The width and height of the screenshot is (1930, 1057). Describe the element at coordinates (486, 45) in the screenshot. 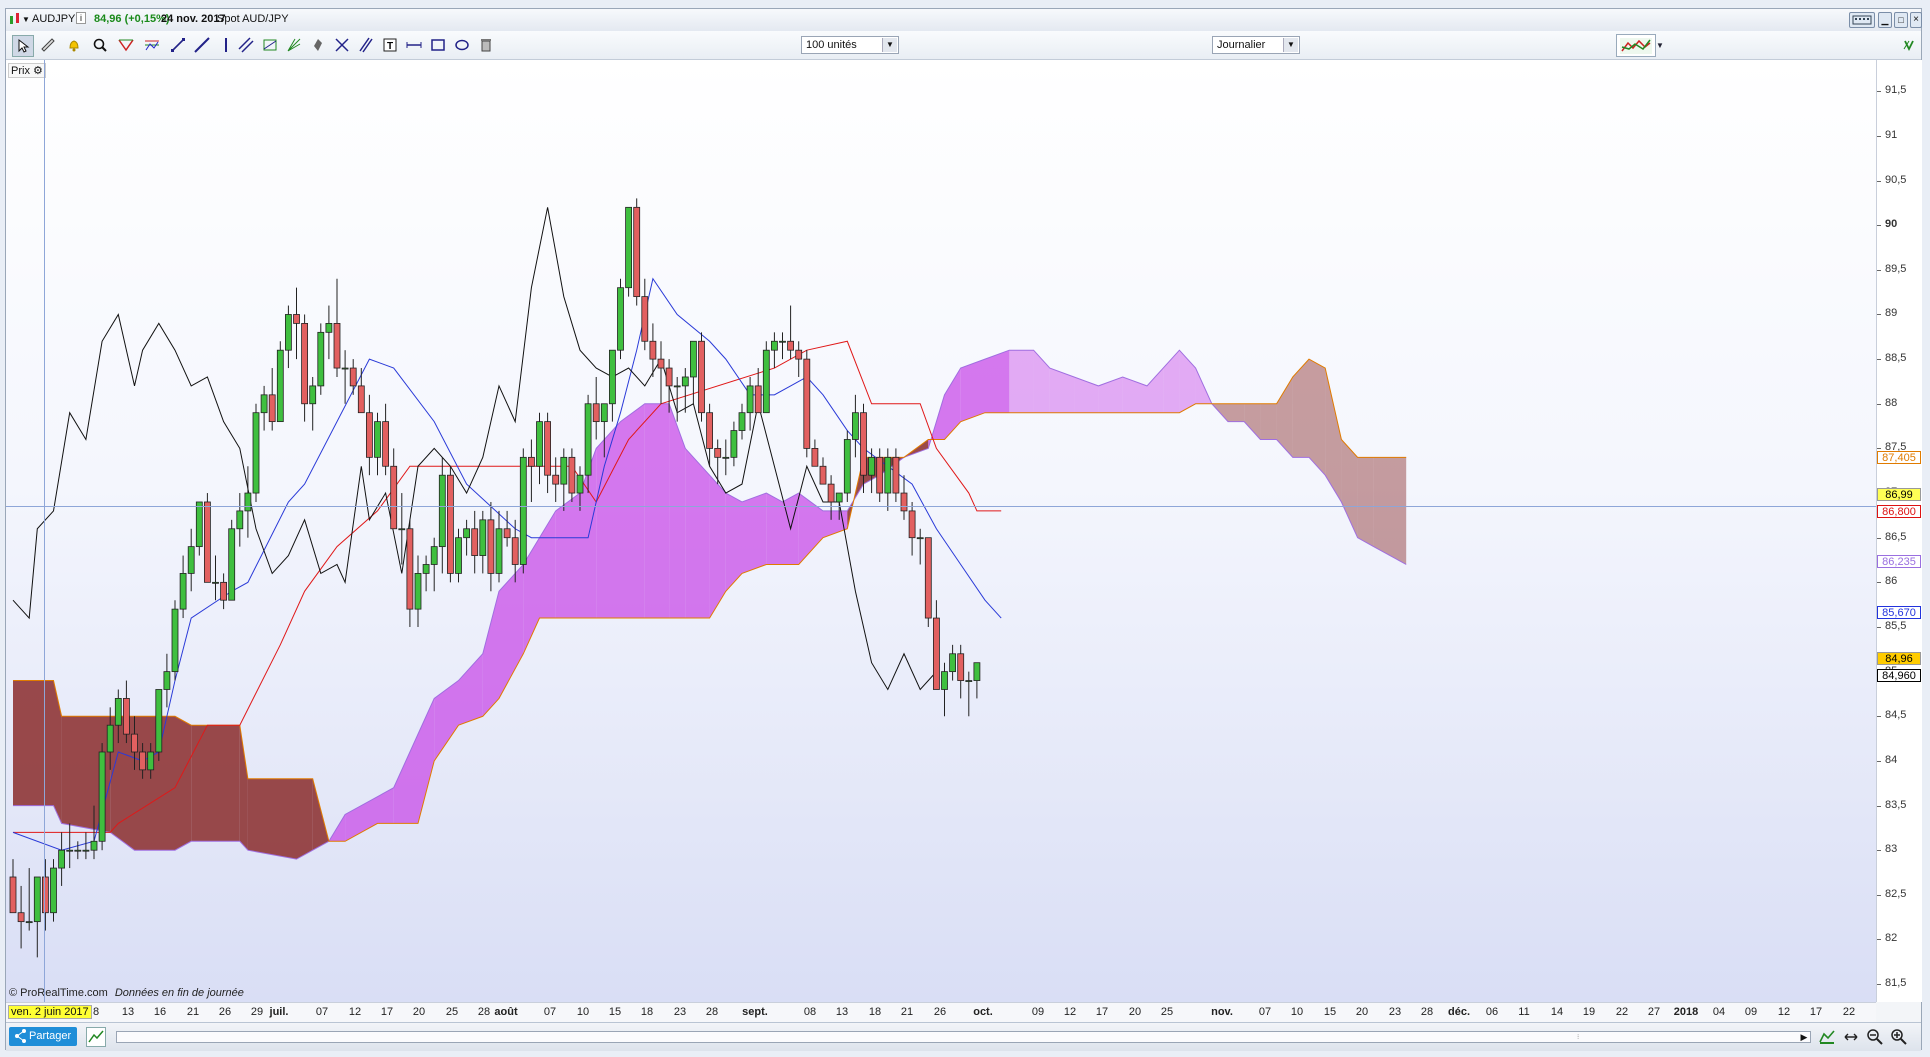

I see `trash-icon` at that location.